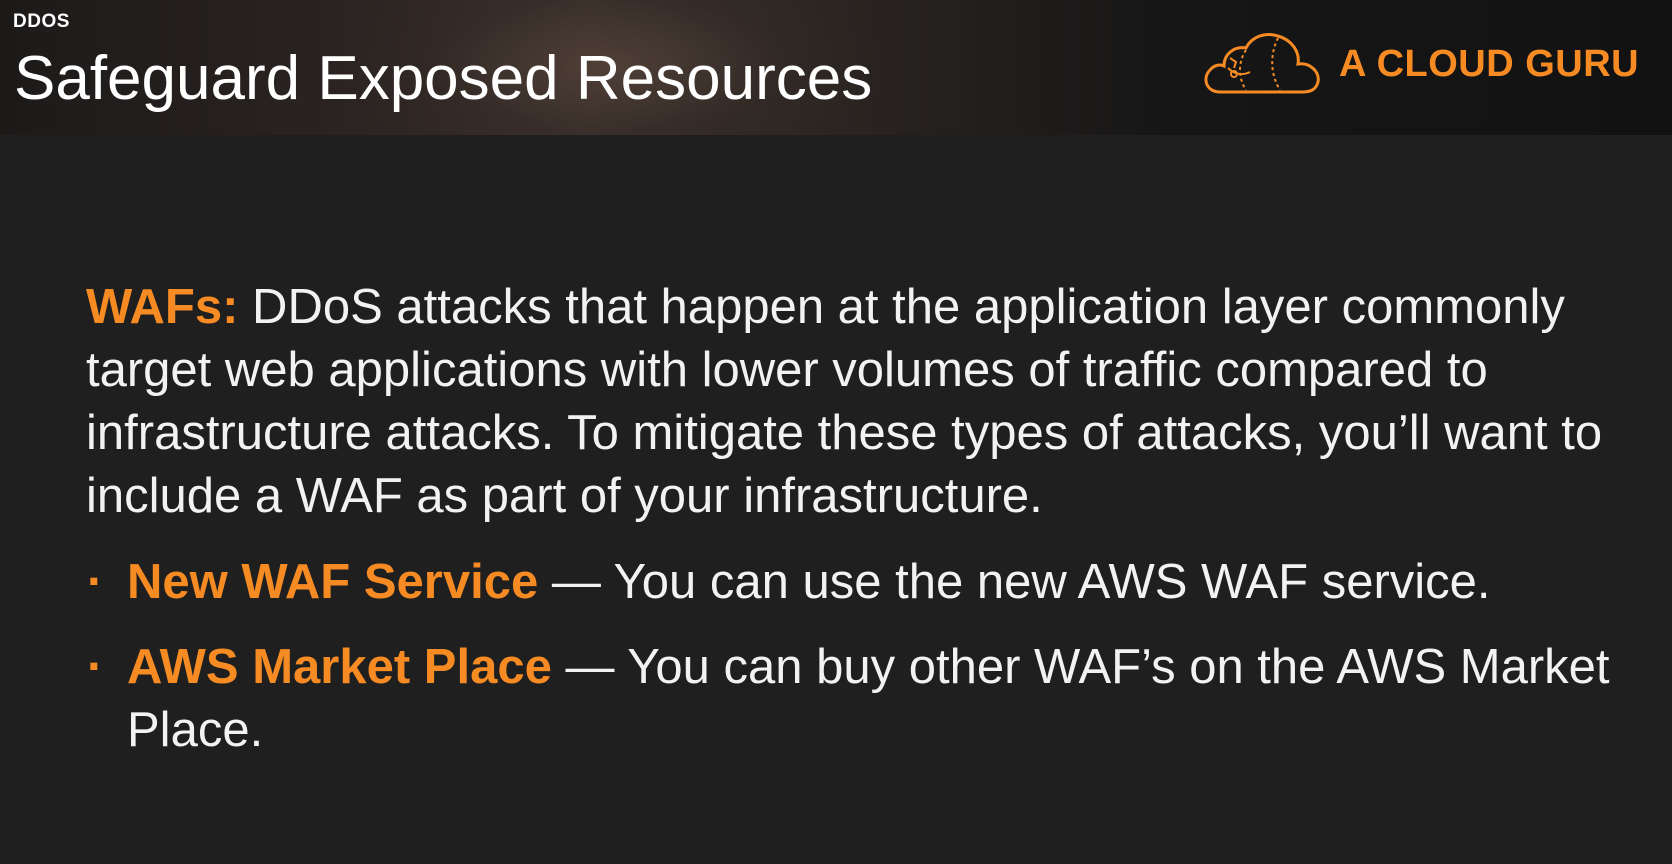  I want to click on bullet-text: — You can use the new AWS WAF service., so click(1014, 582).